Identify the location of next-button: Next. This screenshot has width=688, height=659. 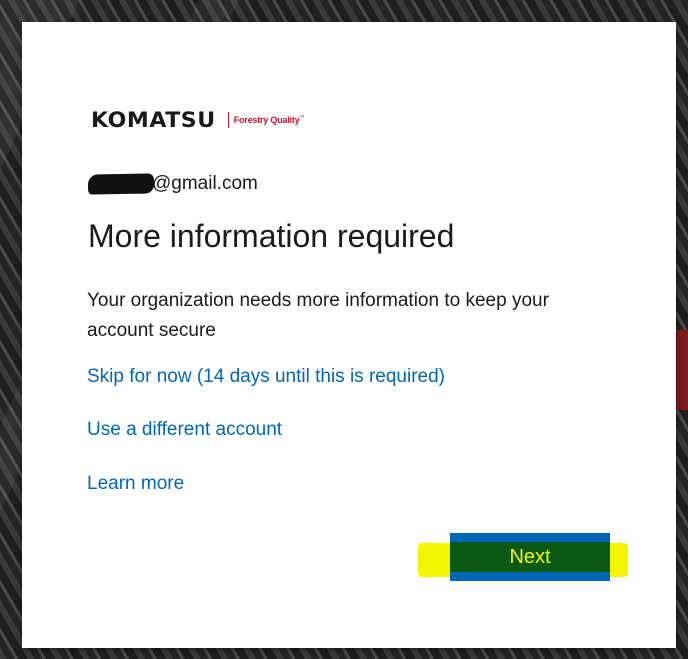
(530, 557).